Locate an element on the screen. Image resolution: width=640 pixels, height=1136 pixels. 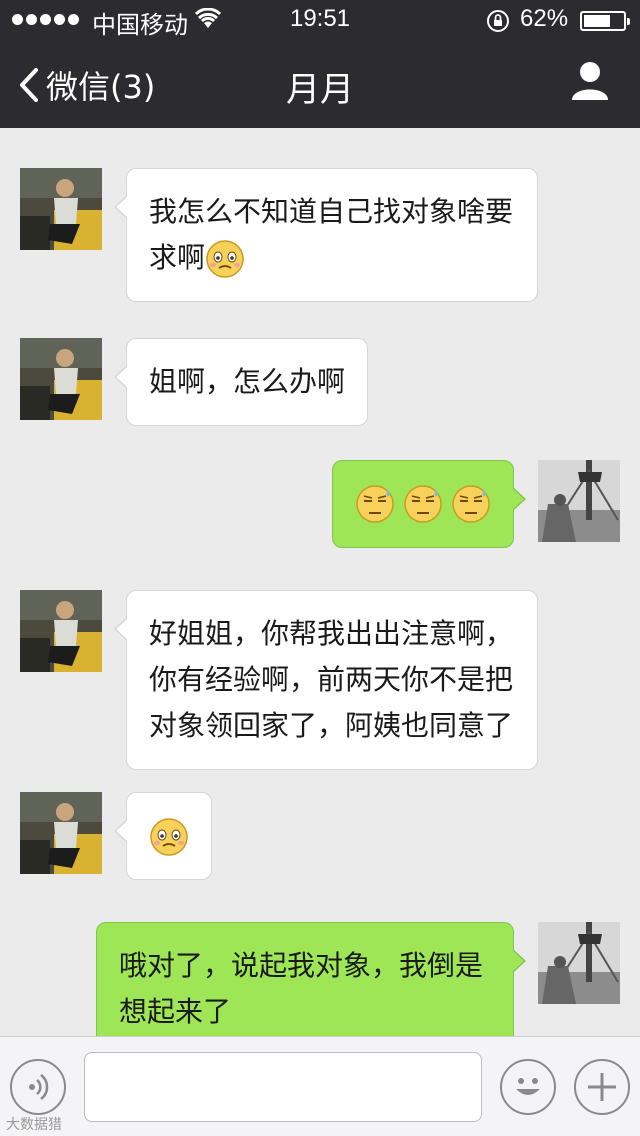
voice-button is located at coordinates (38, 1087).